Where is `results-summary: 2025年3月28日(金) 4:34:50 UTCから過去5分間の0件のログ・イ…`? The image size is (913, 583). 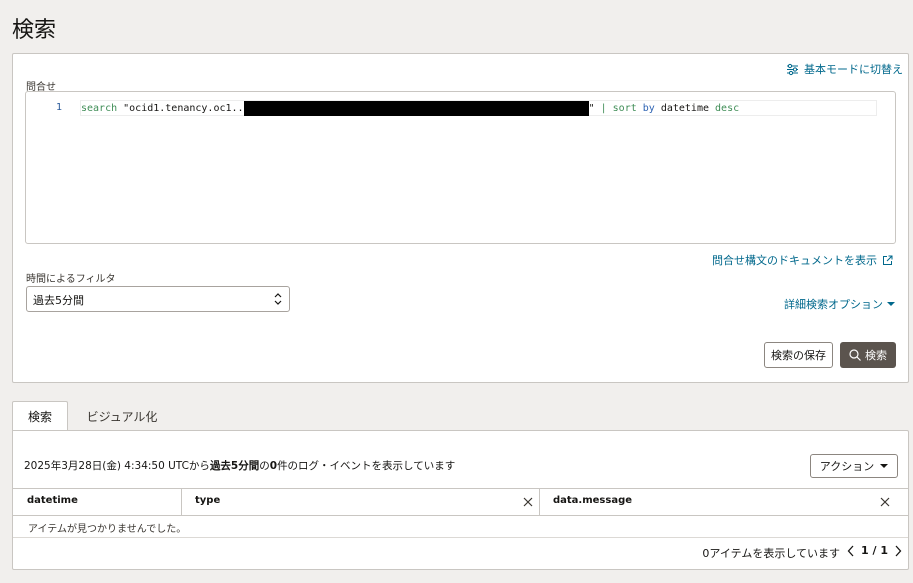 results-summary: 2025年3月28日(金) 4:34:50 UTCから過去5分間の0件のログ・イ… is located at coordinates (239, 465).